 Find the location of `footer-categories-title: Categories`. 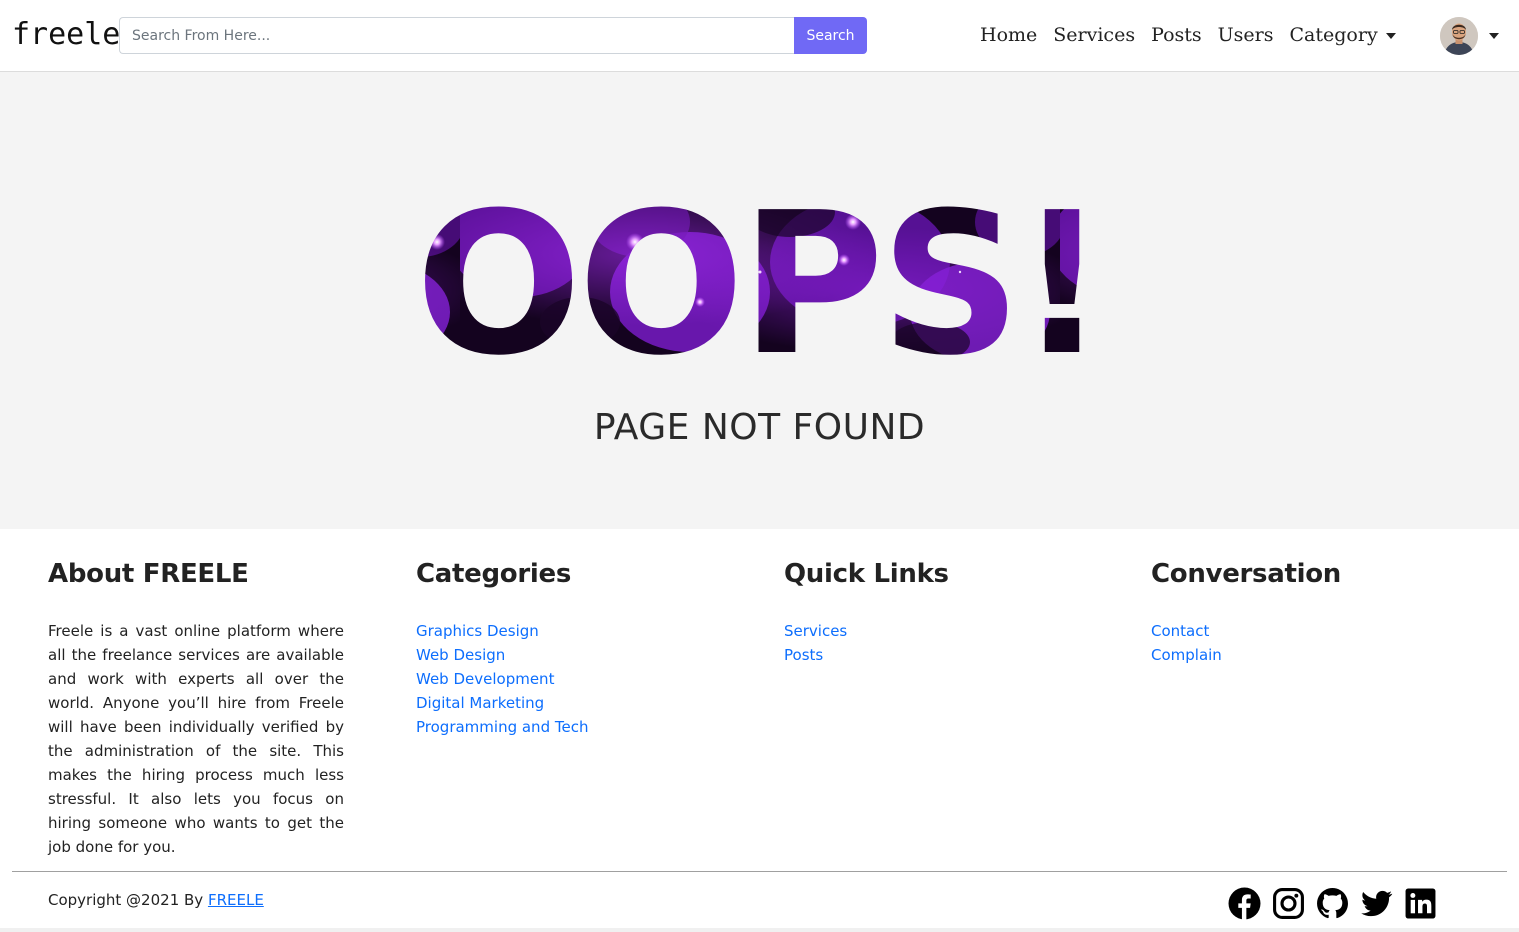

footer-categories-title: Categories is located at coordinates (494, 574).